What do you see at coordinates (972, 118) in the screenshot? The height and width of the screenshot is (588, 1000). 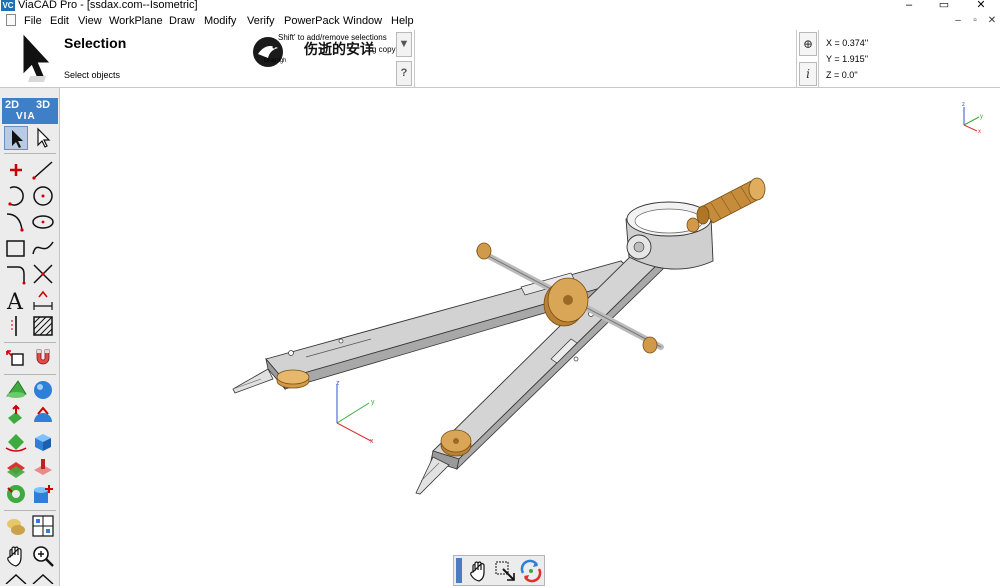 I see `view-orientation-triad: z y x` at bounding box center [972, 118].